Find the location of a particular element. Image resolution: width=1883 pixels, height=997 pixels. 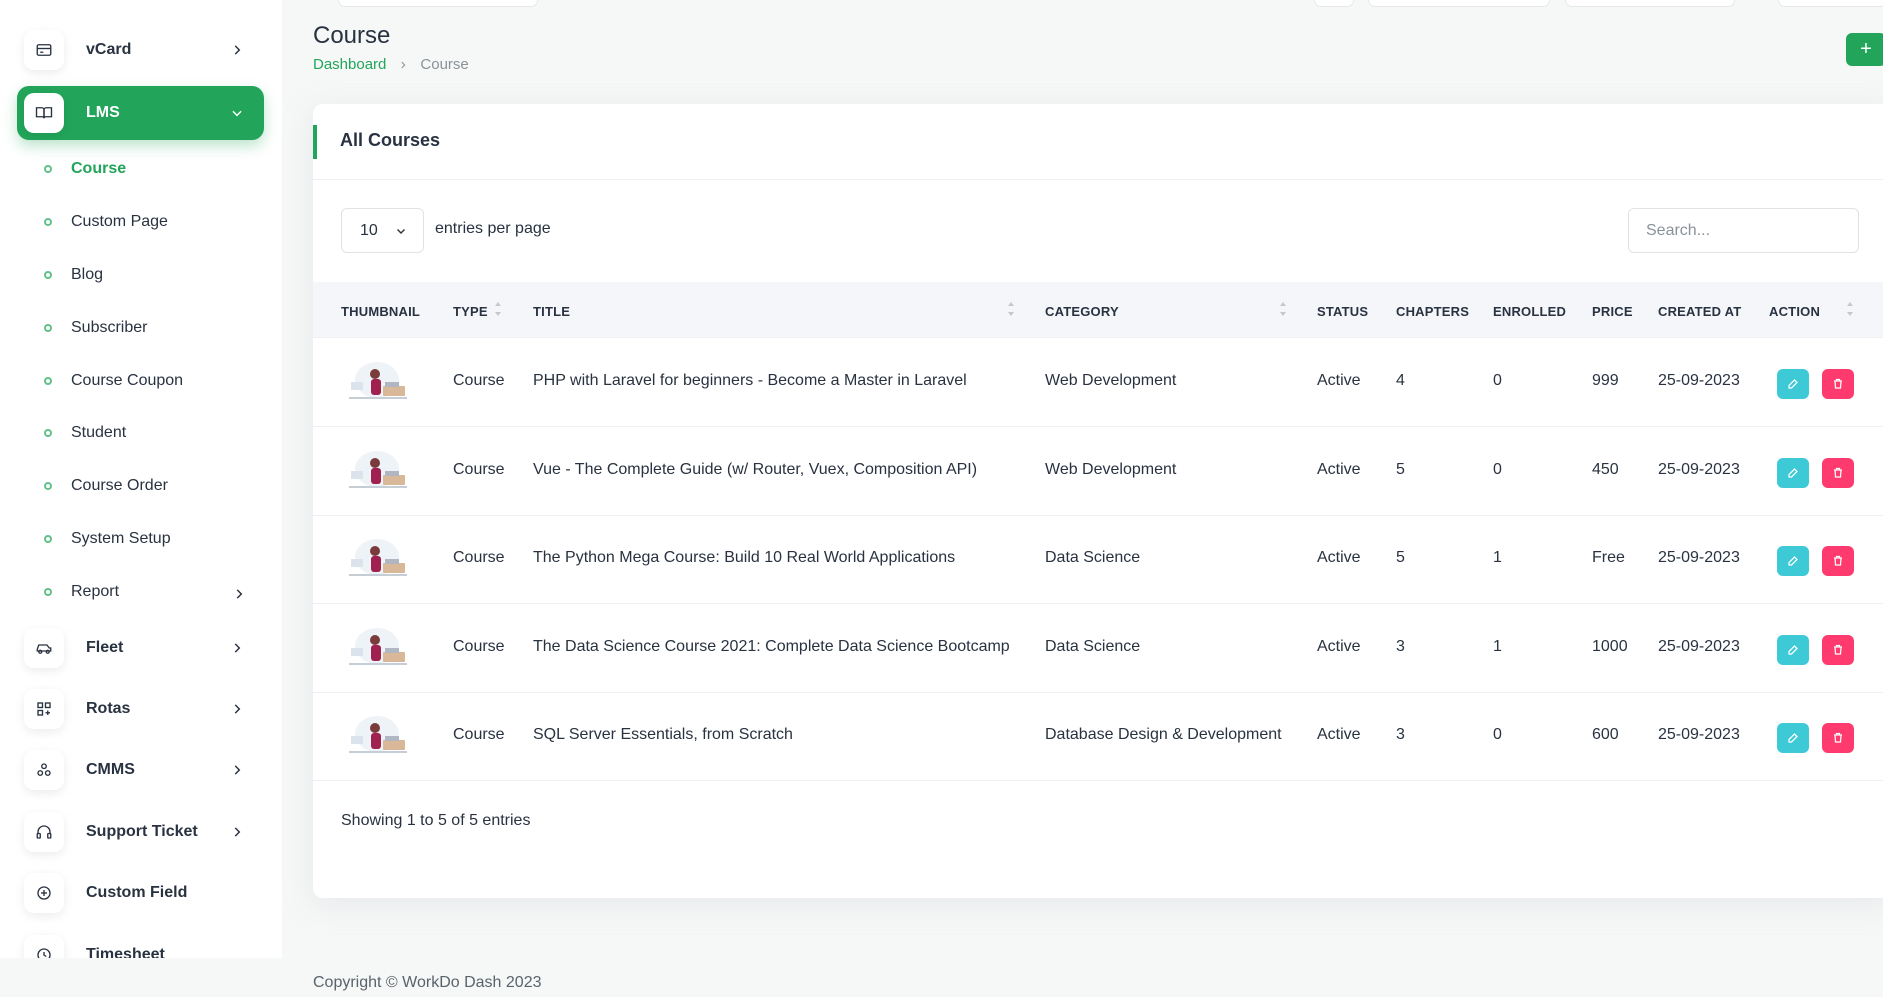

column-header-chapters: CHAPTERS is located at coordinates (1432, 311).